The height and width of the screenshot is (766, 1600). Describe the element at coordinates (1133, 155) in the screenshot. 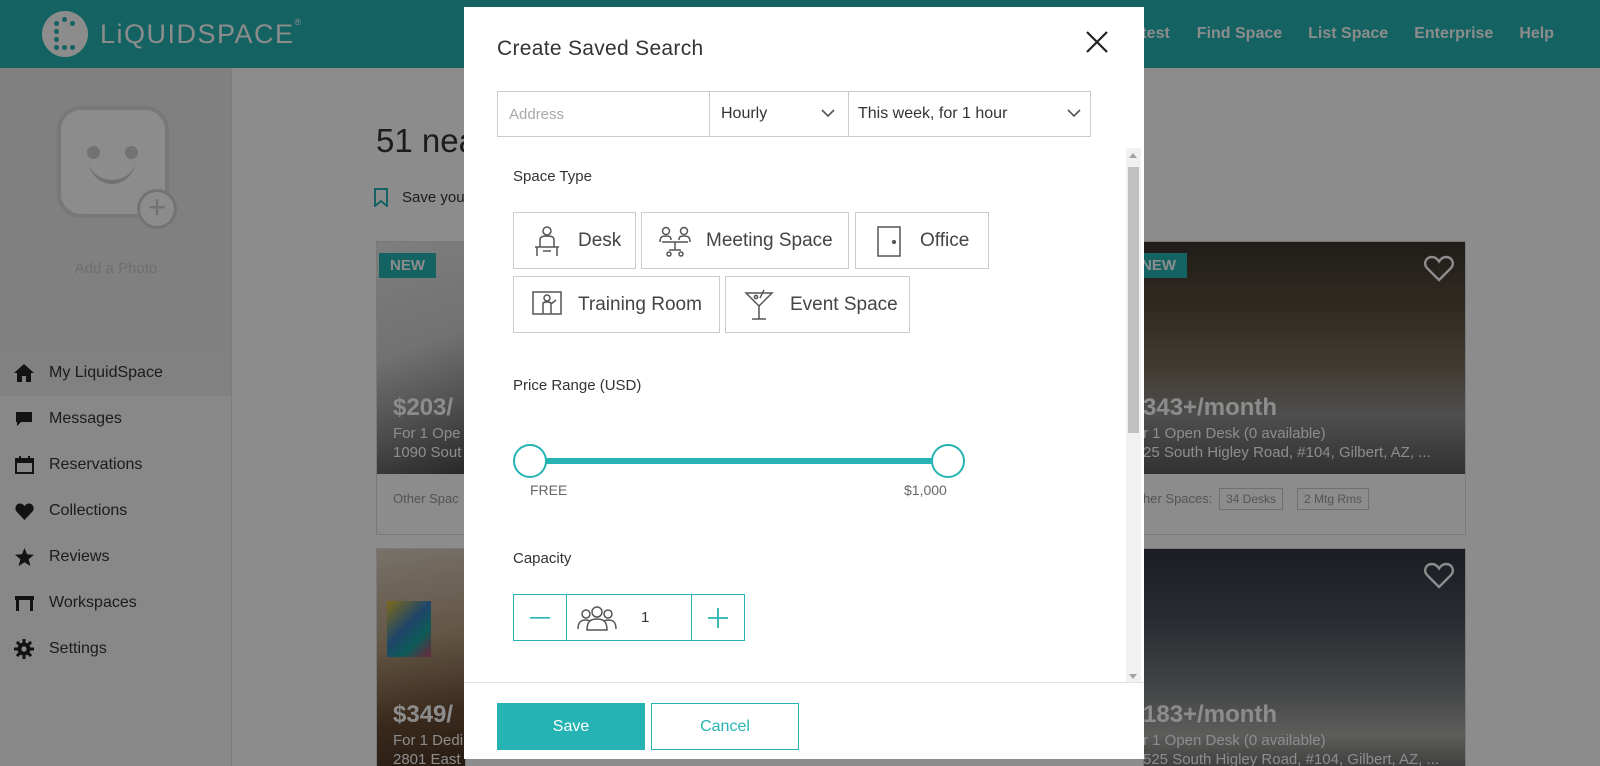

I see `scroll-up-arrow-icon` at that location.